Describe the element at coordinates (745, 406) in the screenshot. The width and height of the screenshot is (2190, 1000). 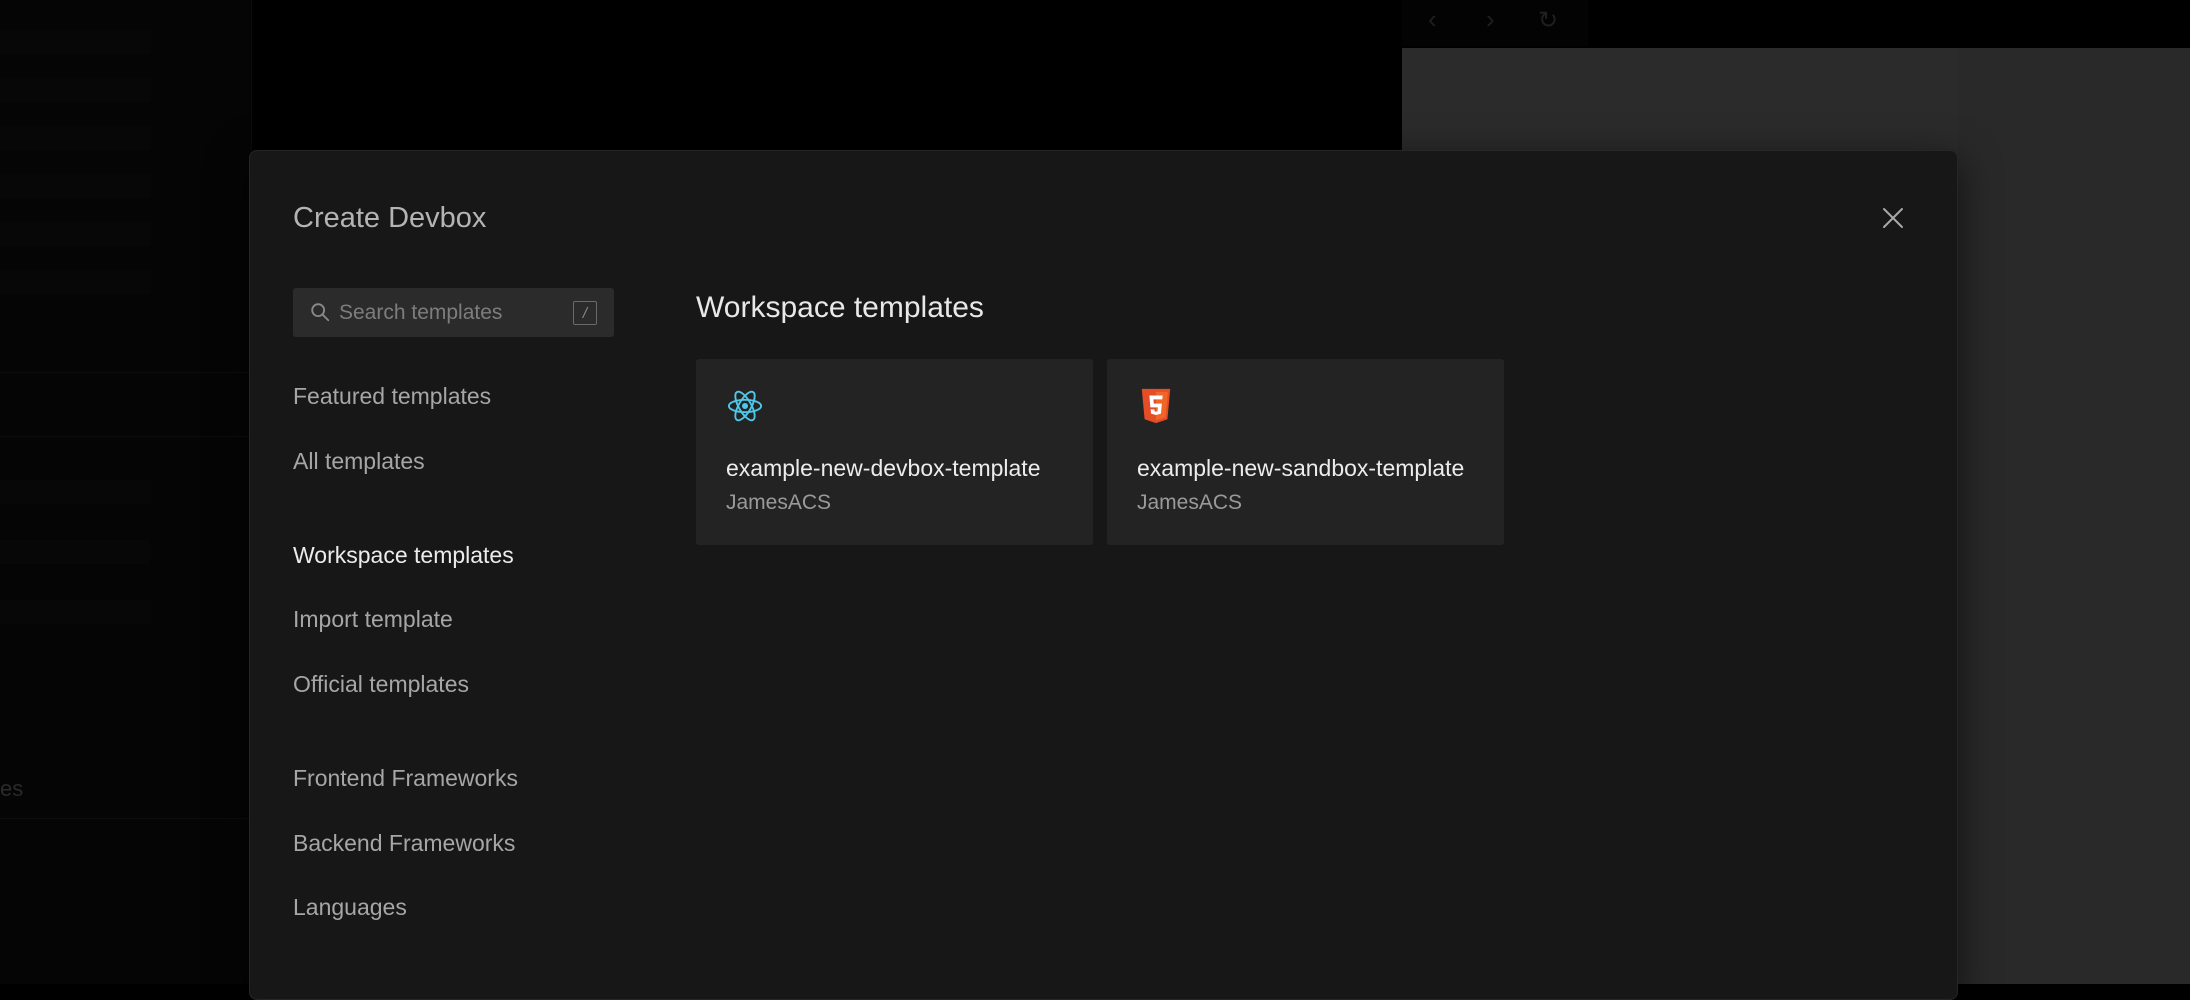
I see `react-icon` at that location.